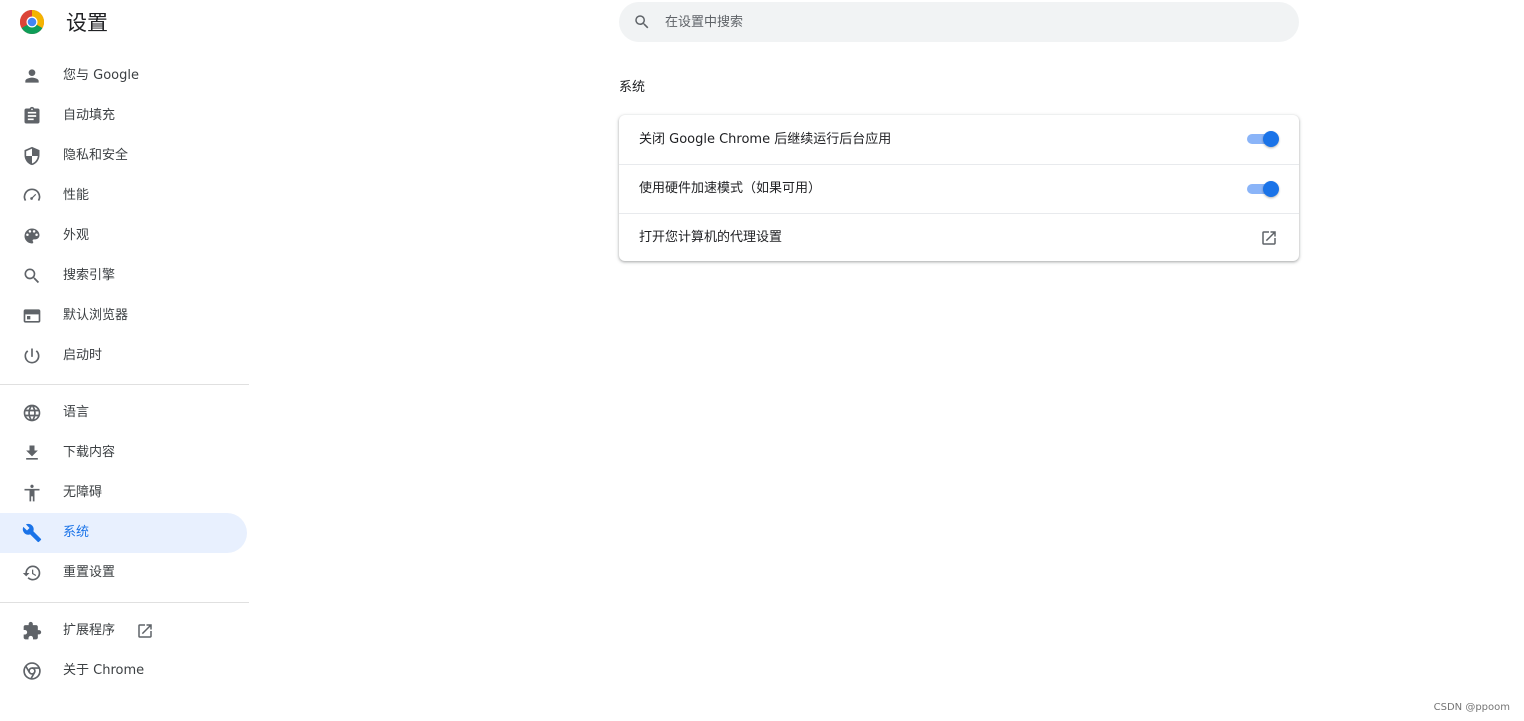  What do you see at coordinates (32, 671) in the screenshot?
I see `chrome-icon` at bounding box center [32, 671].